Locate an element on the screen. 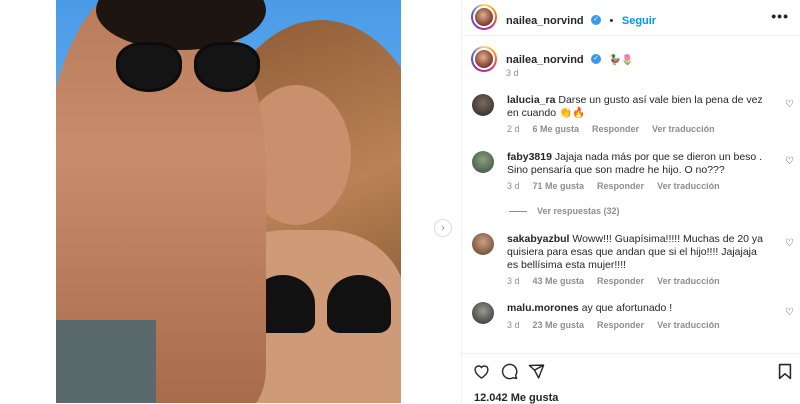  photo-sunglasses is located at coordinates (188, 67).